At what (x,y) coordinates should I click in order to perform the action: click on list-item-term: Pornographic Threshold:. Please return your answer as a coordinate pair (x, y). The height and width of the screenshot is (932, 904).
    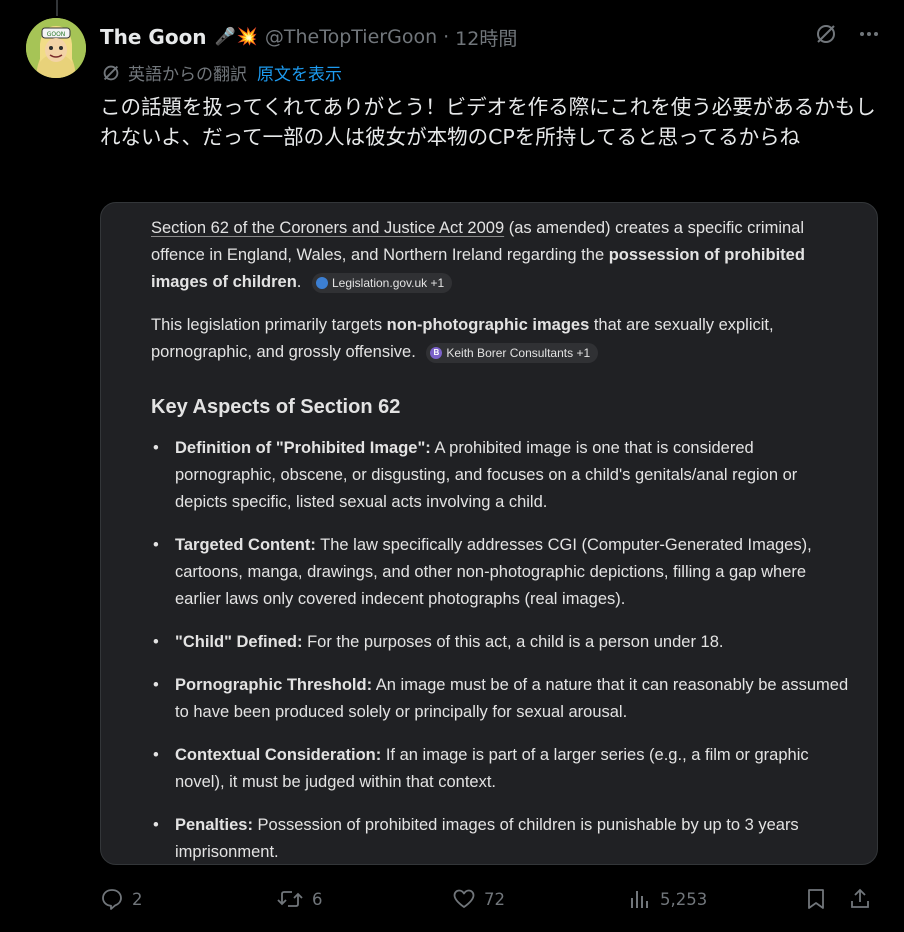
    Looking at the image, I should click on (274, 685).